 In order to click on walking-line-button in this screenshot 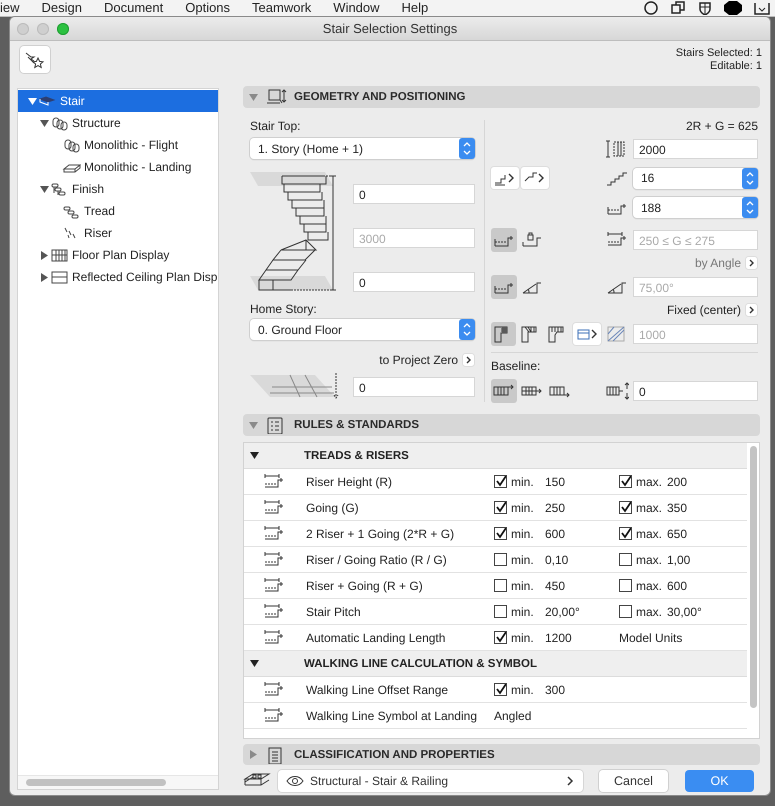, I will do `click(586, 334)`.